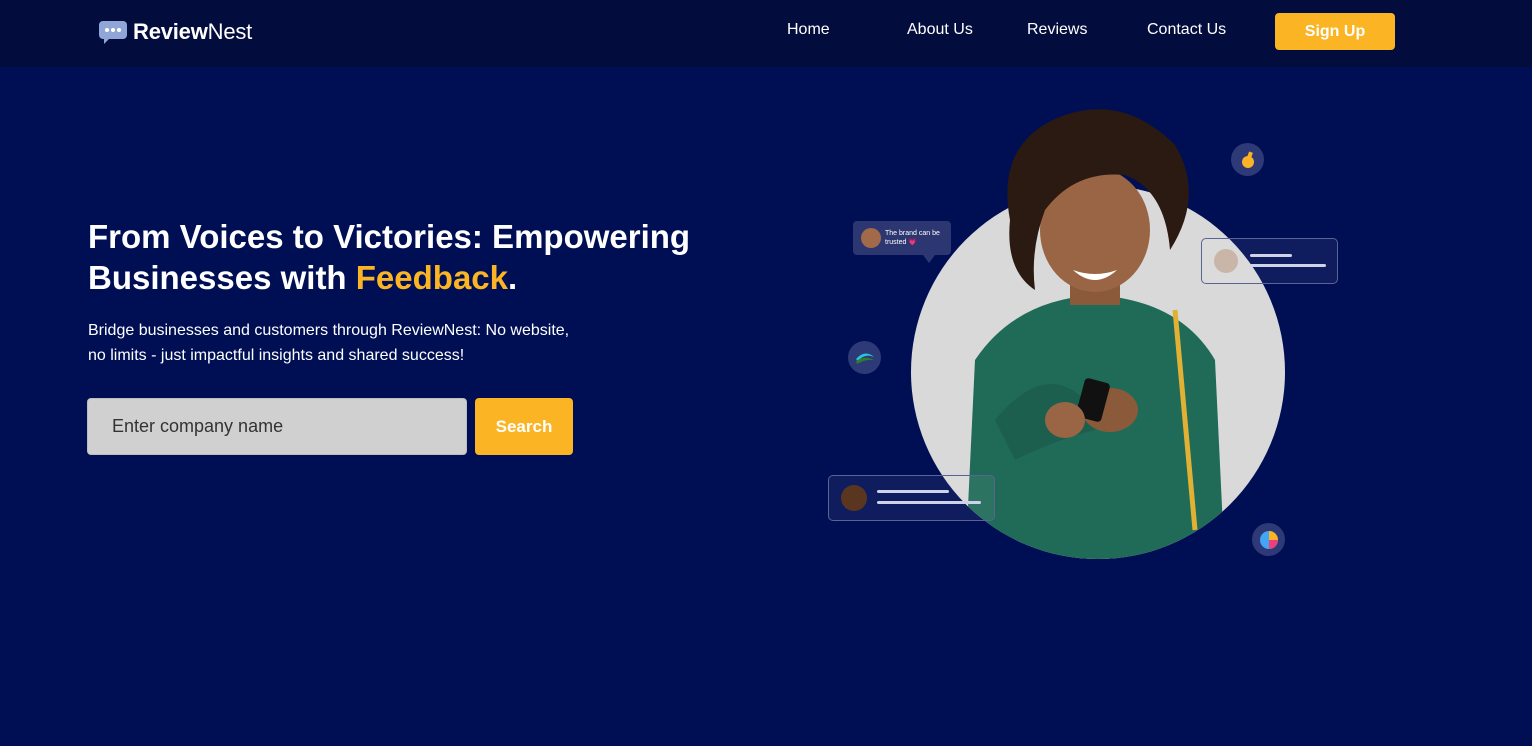 The image size is (1532, 746). Describe the element at coordinates (1335, 31) in the screenshot. I see `sign-up-button: Sign Up` at that location.